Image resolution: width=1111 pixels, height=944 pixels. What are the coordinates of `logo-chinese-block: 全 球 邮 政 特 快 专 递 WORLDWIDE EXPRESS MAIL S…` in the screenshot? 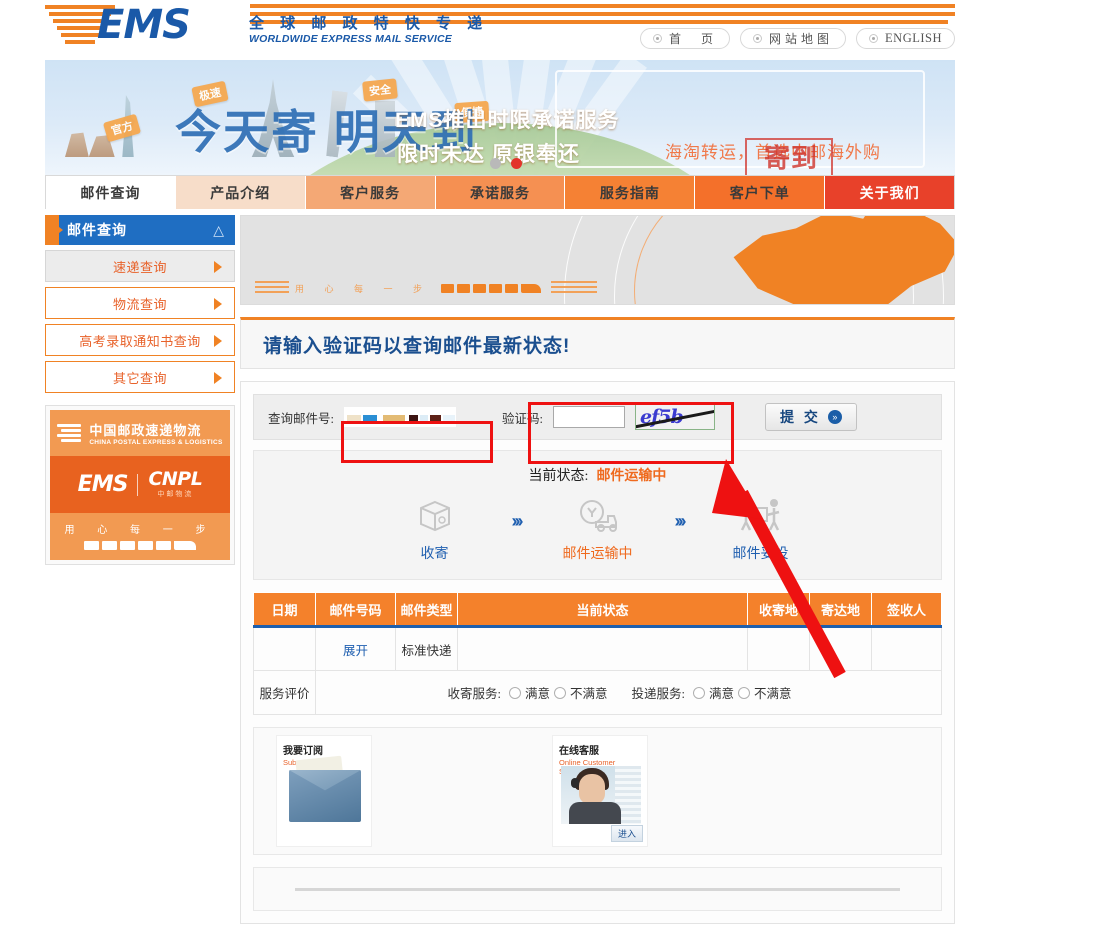 It's located at (368, 32).